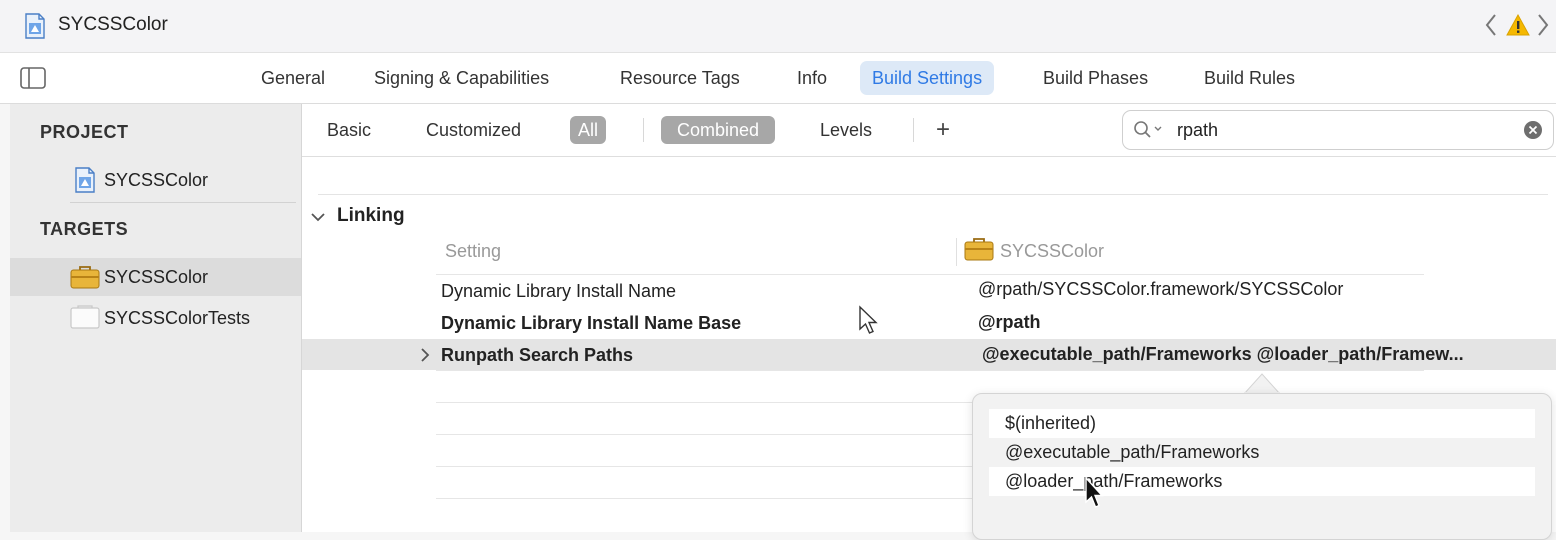  Describe the element at coordinates (473, 130) in the screenshot. I see `filter-customized: Customized` at that location.